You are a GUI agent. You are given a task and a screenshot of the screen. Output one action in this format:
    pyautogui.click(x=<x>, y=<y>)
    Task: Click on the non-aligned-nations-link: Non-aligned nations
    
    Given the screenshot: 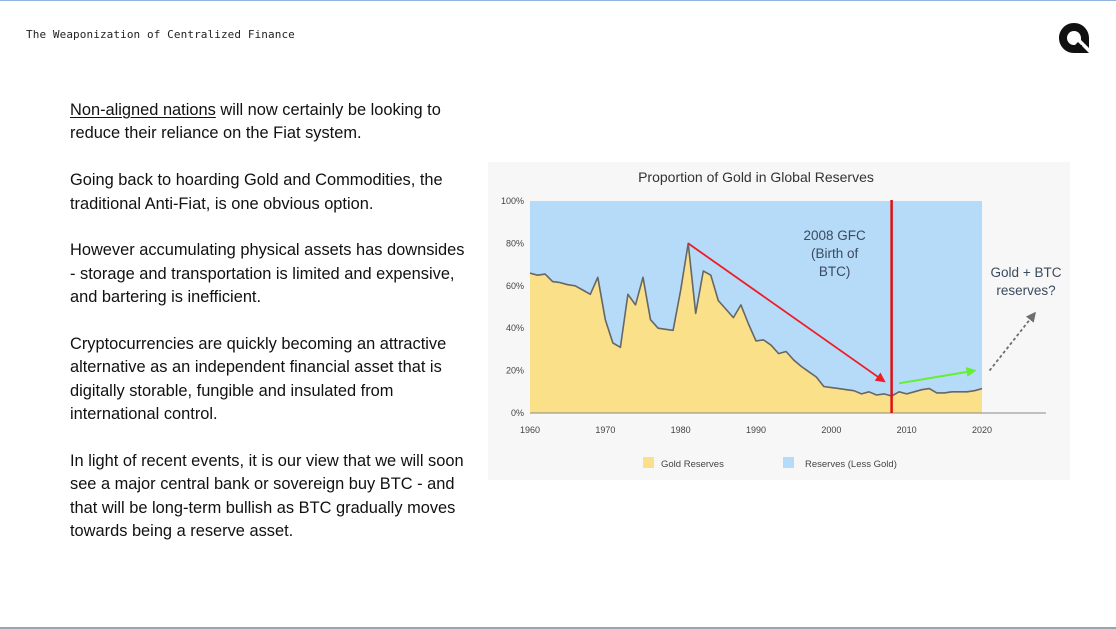 What is the action you would take?
    pyautogui.click(x=143, y=110)
    